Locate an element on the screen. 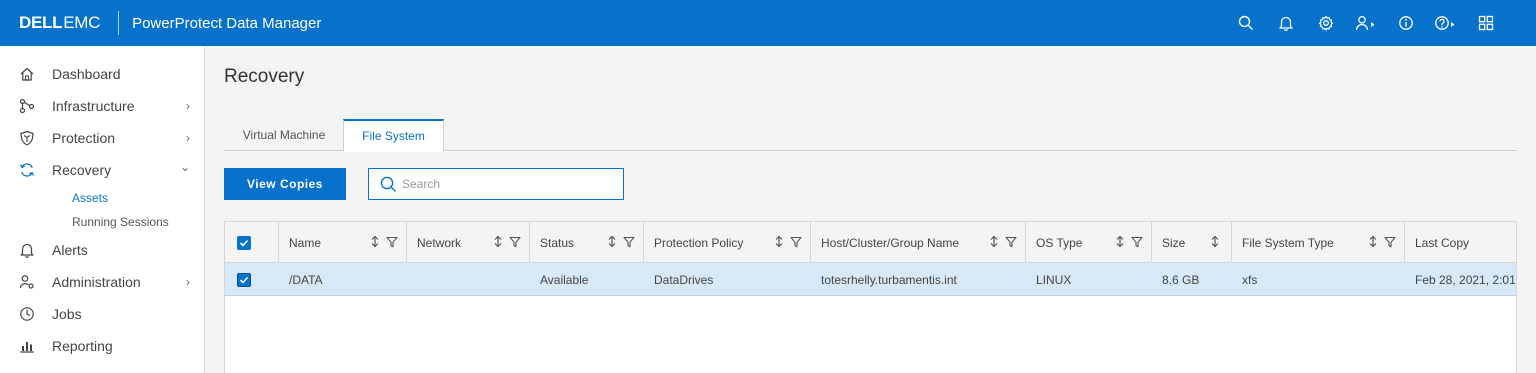  grid-icon is located at coordinates (1486, 23).